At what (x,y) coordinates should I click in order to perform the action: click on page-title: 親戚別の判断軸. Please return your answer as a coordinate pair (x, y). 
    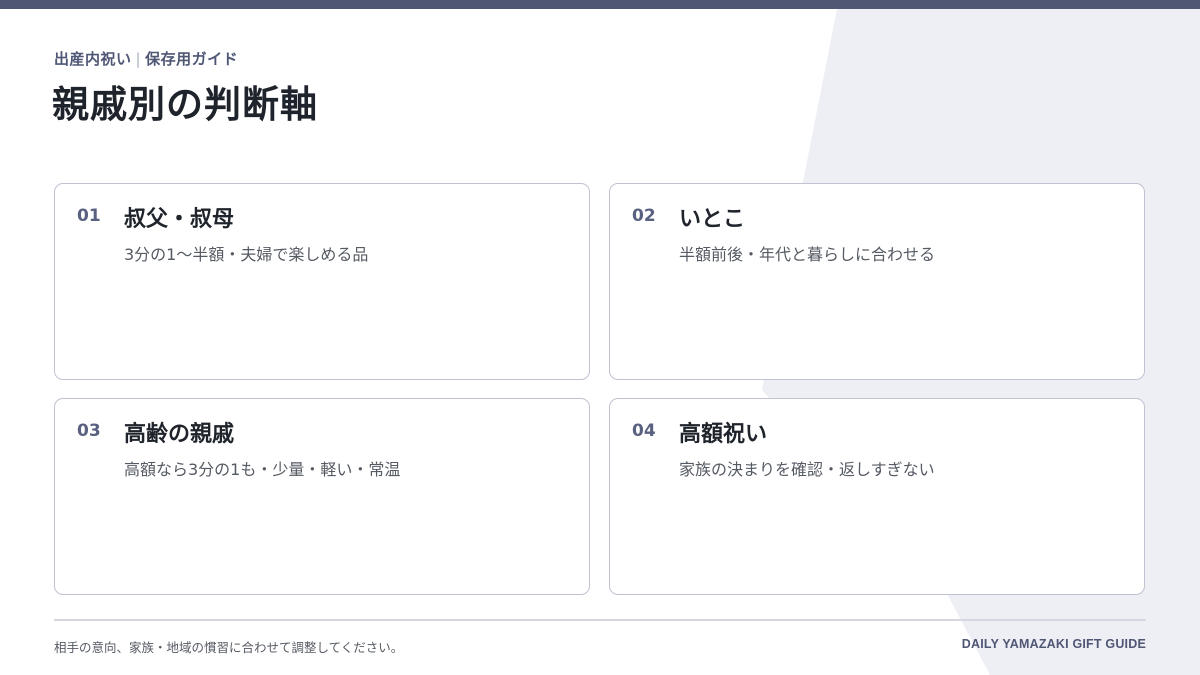
    Looking at the image, I should click on (185, 104).